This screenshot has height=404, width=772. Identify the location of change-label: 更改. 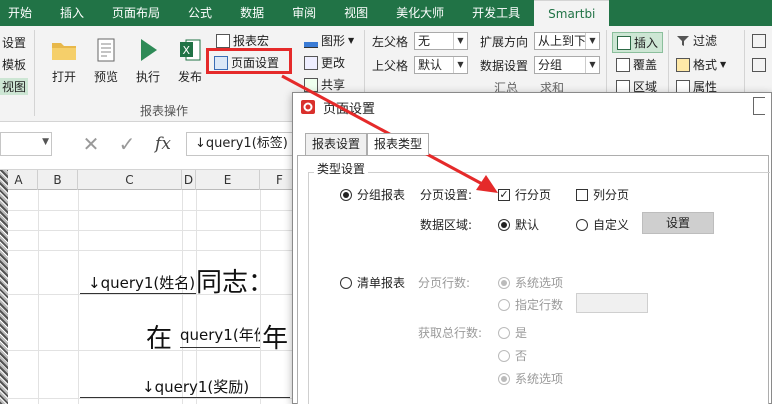
(333, 63).